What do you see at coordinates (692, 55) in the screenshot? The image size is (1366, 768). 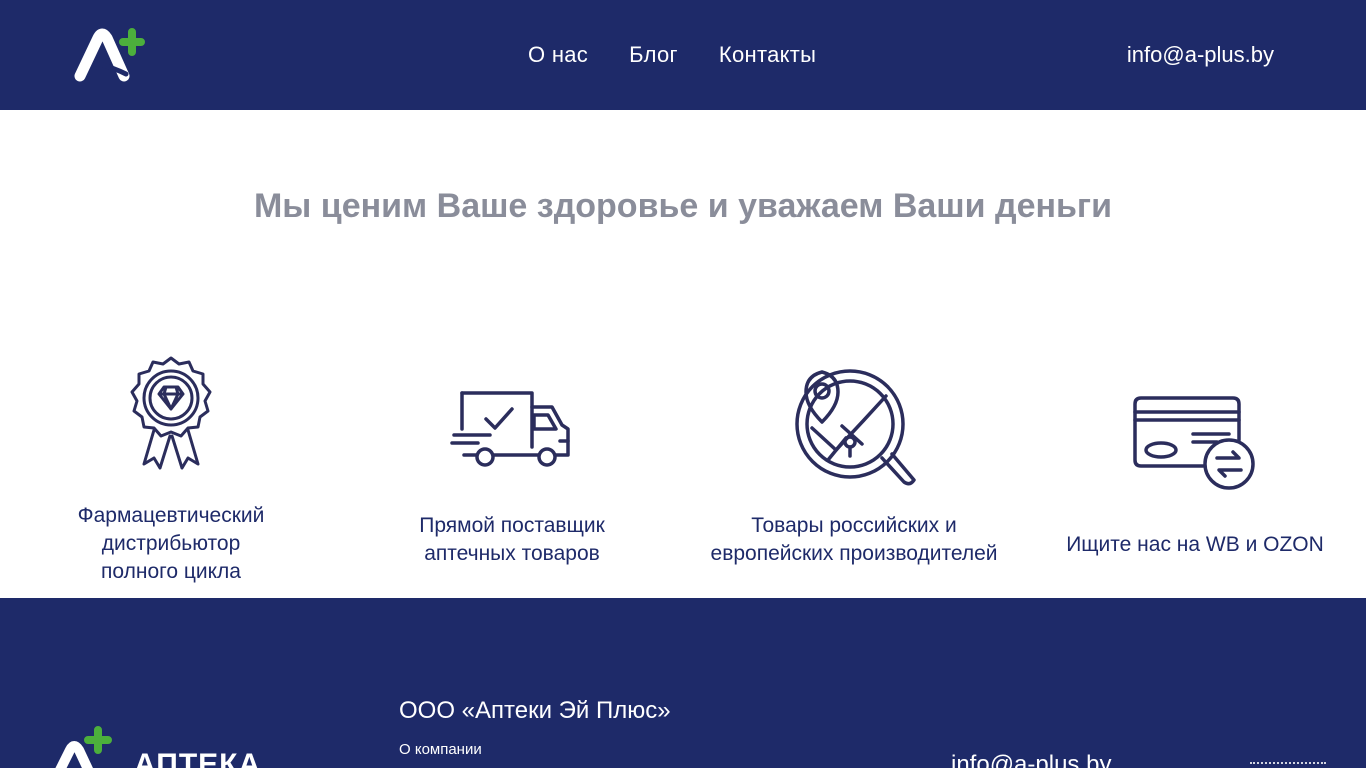 I see `main-nav: О нас Блог Контакты` at bounding box center [692, 55].